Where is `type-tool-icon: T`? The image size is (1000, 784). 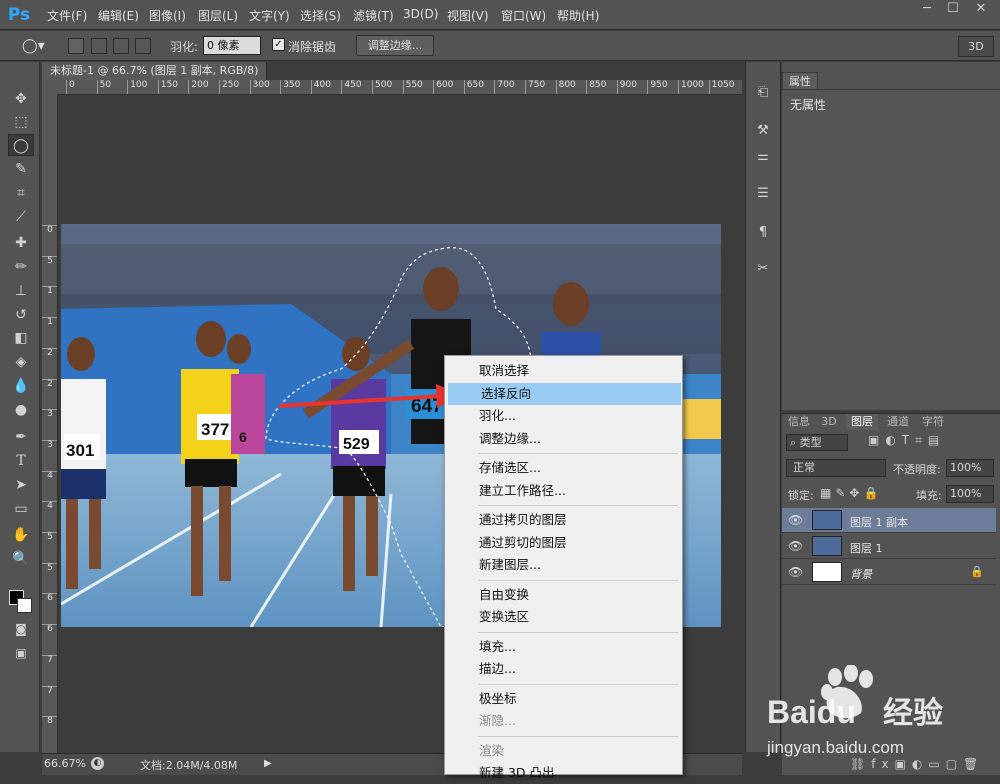 type-tool-icon: T is located at coordinates (21, 461).